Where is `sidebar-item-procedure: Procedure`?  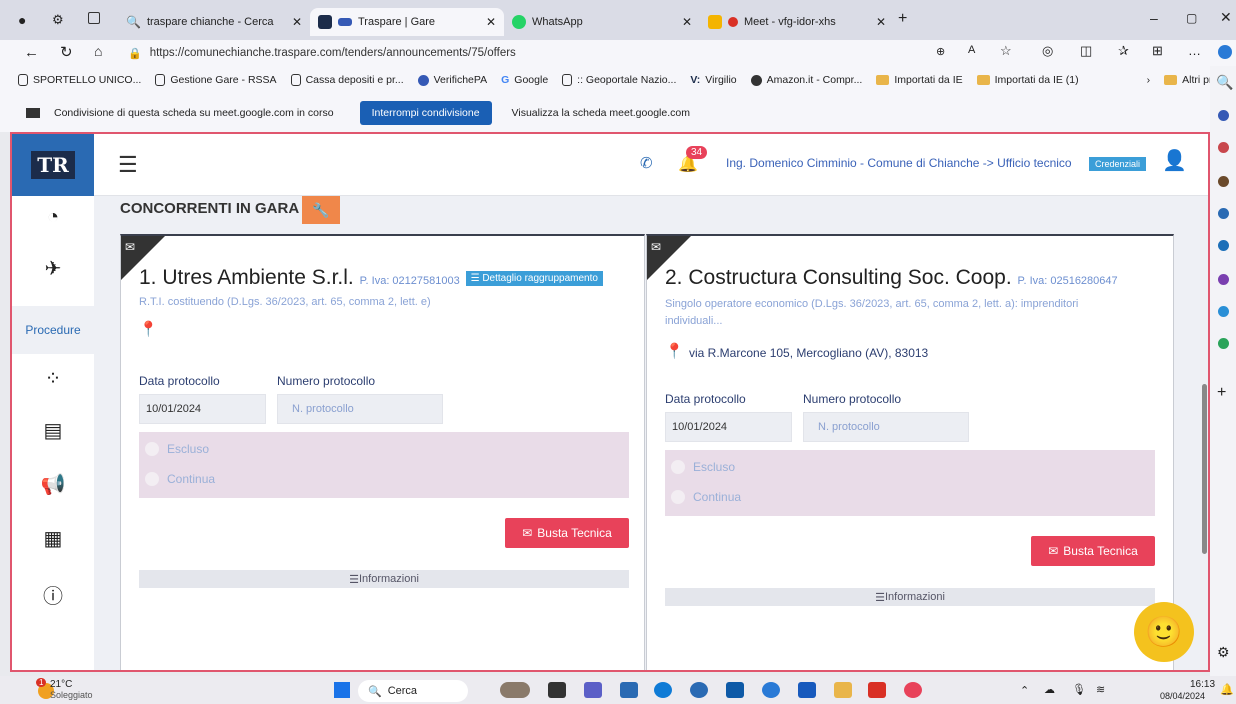
sidebar-item-procedure: Procedure is located at coordinates (53, 330).